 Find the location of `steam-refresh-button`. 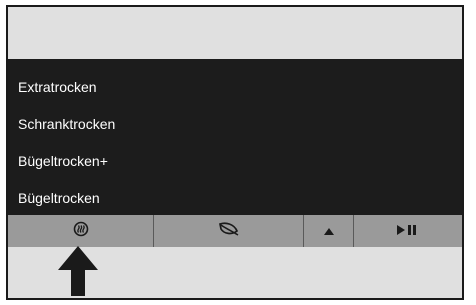

steam-refresh-button is located at coordinates (81, 231).